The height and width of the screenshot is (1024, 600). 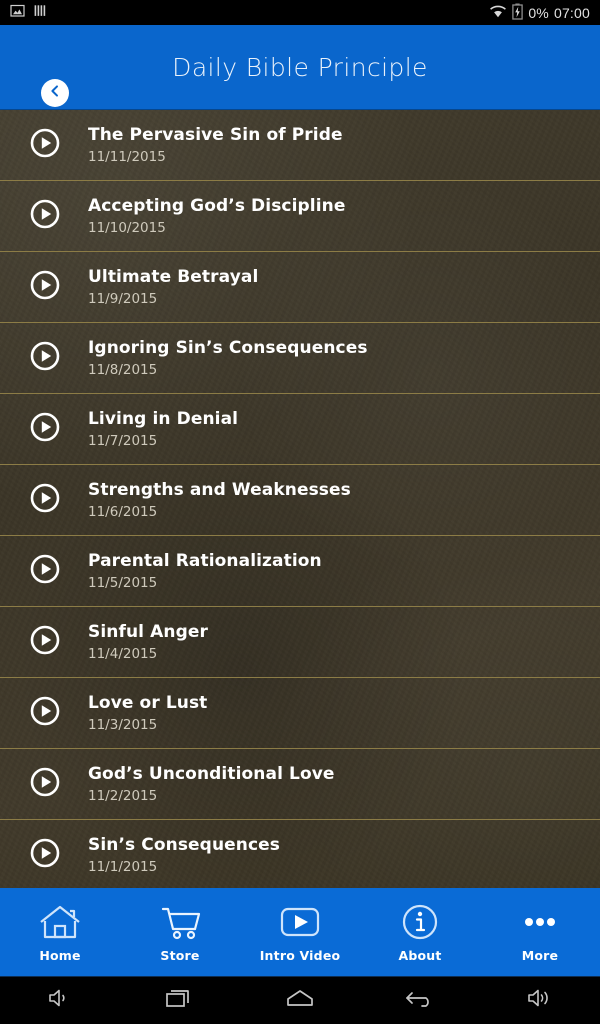 I want to click on volume-up-button, so click(x=540, y=1000).